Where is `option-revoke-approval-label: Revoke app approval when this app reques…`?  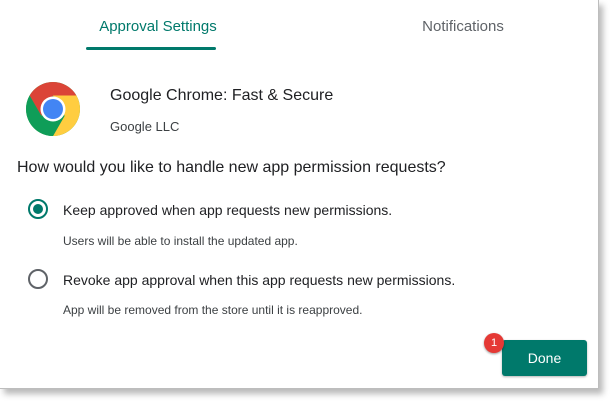
option-revoke-approval-label: Revoke app approval when this app reques… is located at coordinates (259, 280).